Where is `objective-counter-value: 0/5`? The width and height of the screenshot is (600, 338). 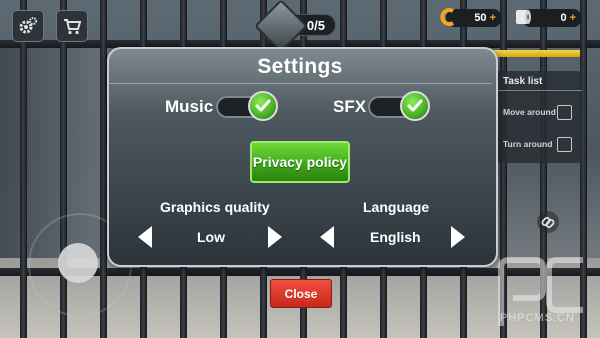 objective-counter-value: 0/5 is located at coordinates (315, 25).